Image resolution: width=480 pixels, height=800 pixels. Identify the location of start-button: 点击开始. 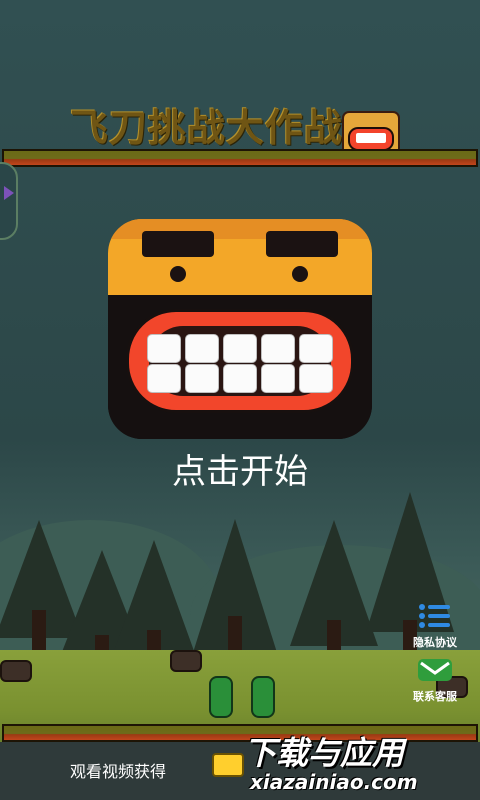
(240, 468).